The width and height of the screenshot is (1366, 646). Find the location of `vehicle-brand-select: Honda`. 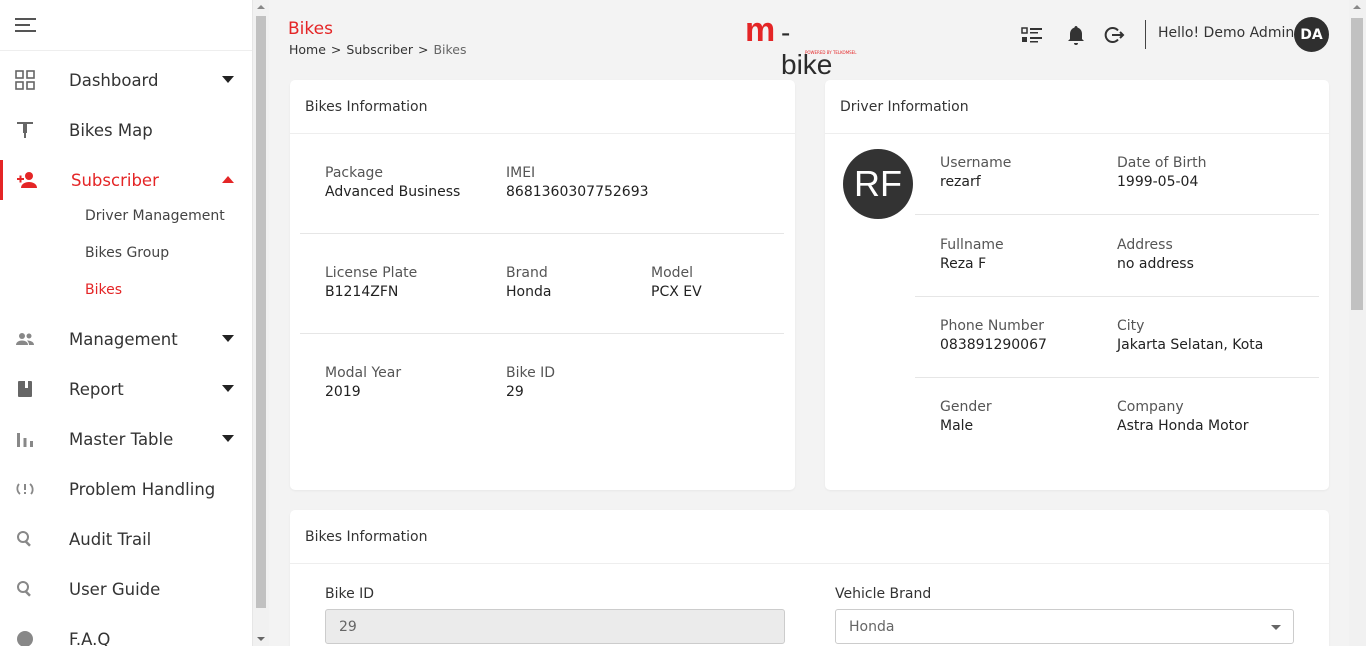

vehicle-brand-select: Honda is located at coordinates (1064, 626).